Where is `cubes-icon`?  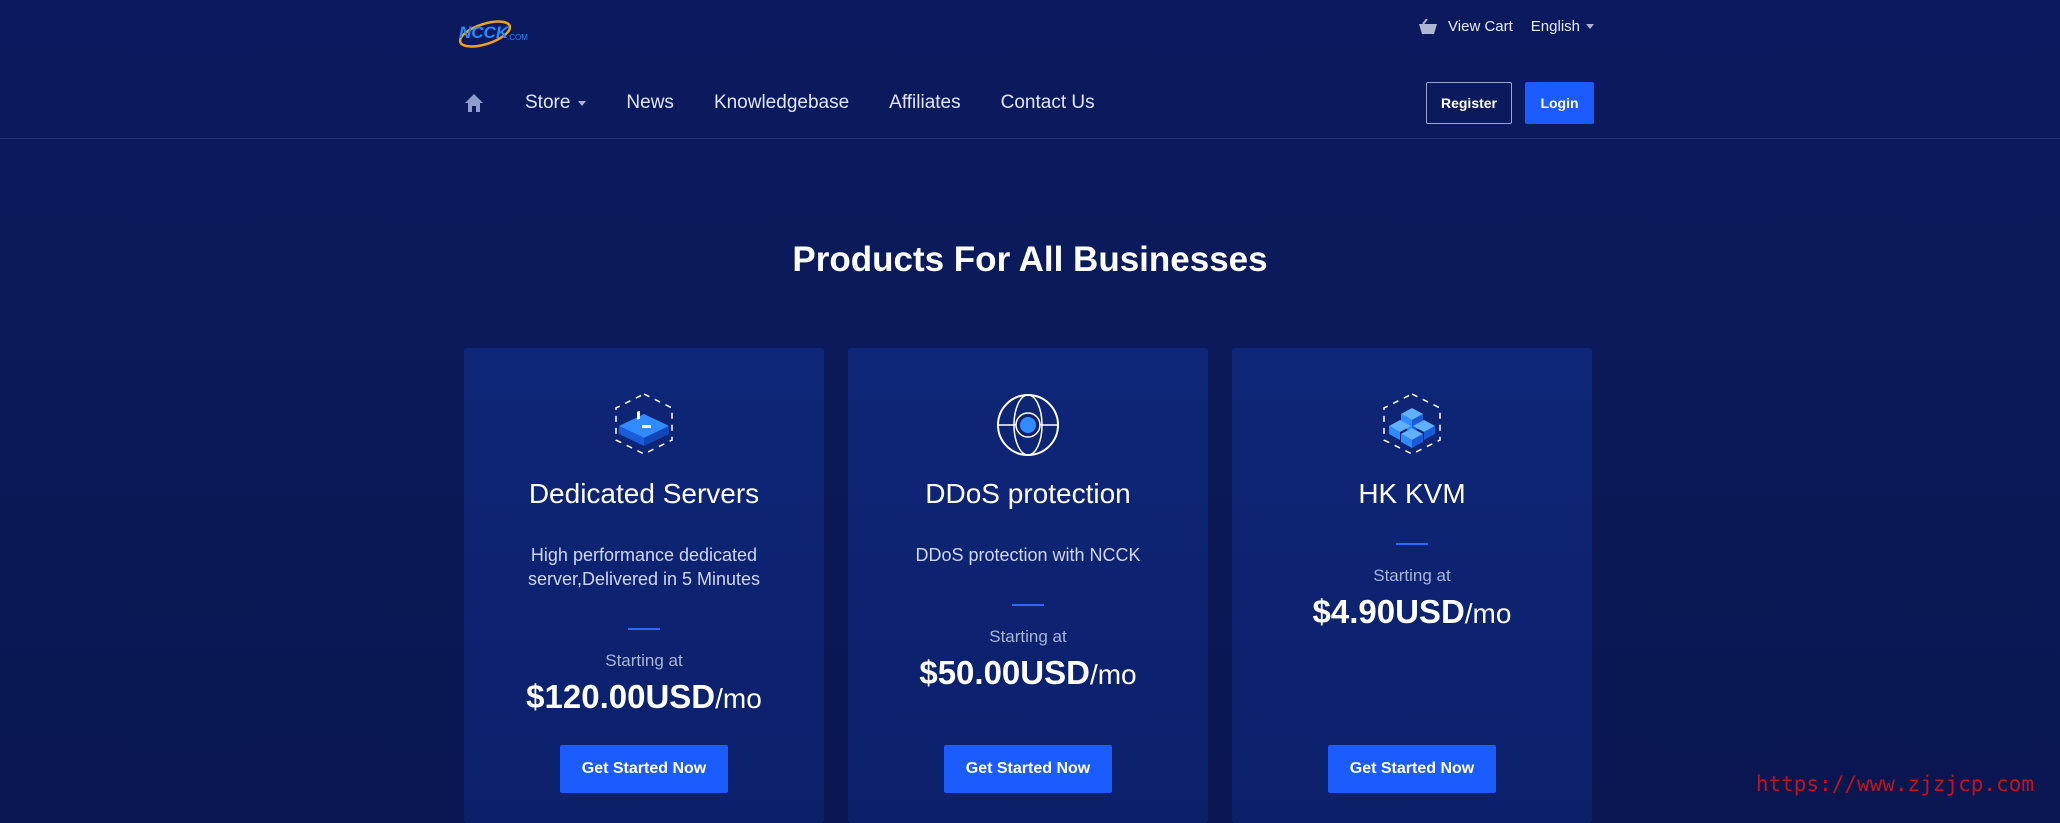
cubes-icon is located at coordinates (1412, 424).